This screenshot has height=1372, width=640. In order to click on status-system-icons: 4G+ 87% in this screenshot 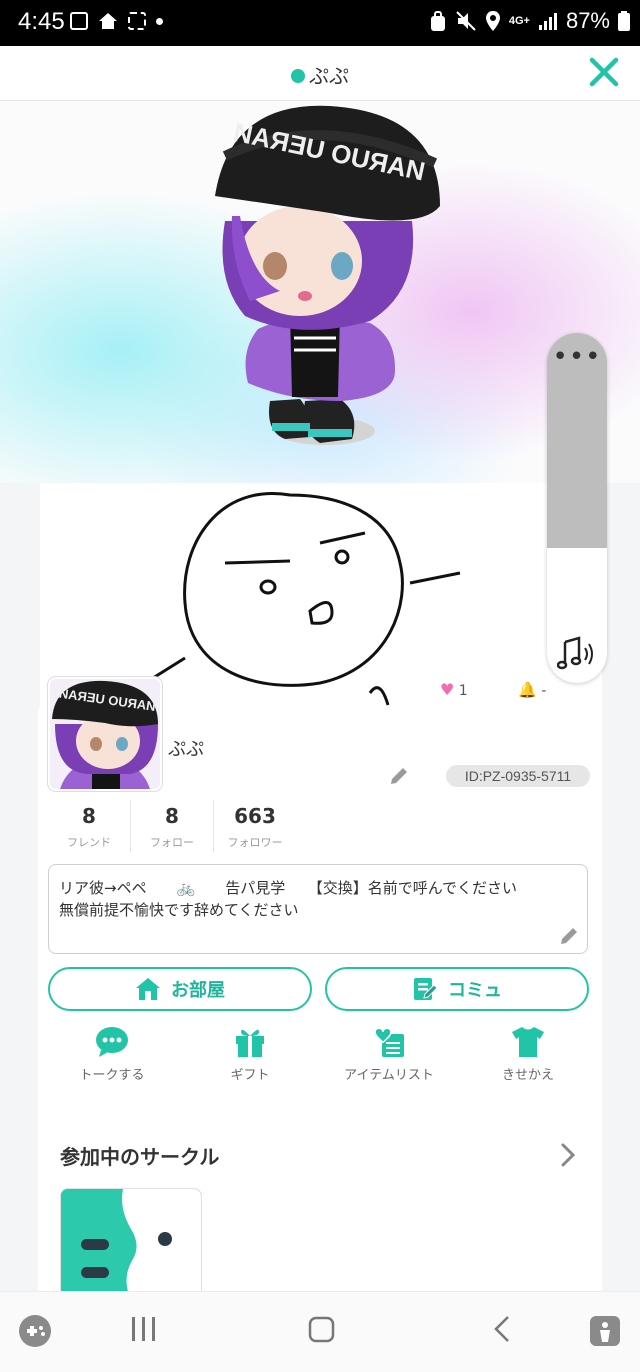, I will do `click(529, 21)`.